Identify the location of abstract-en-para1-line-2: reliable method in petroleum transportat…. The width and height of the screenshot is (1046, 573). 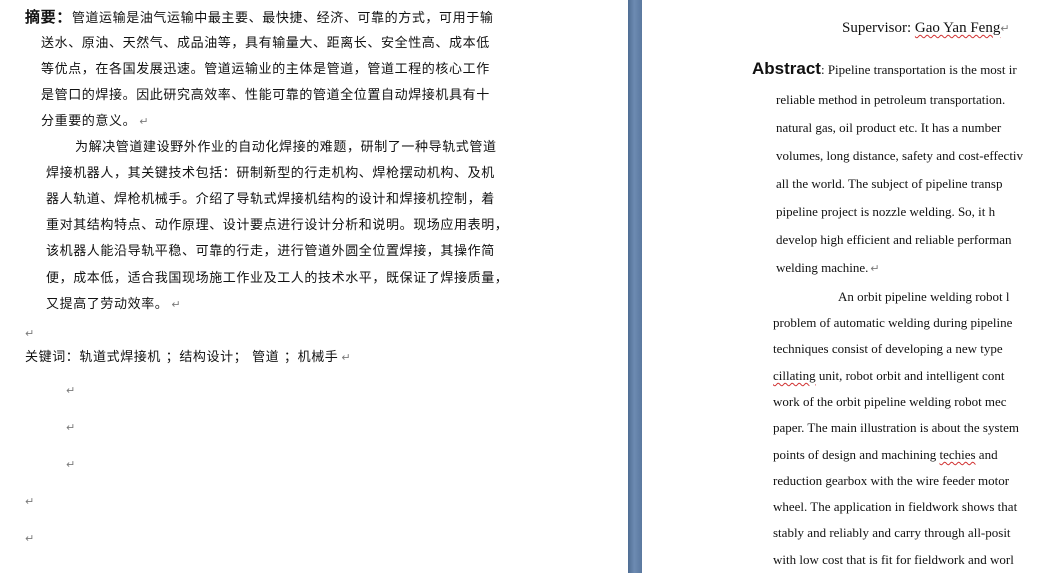
(891, 99).